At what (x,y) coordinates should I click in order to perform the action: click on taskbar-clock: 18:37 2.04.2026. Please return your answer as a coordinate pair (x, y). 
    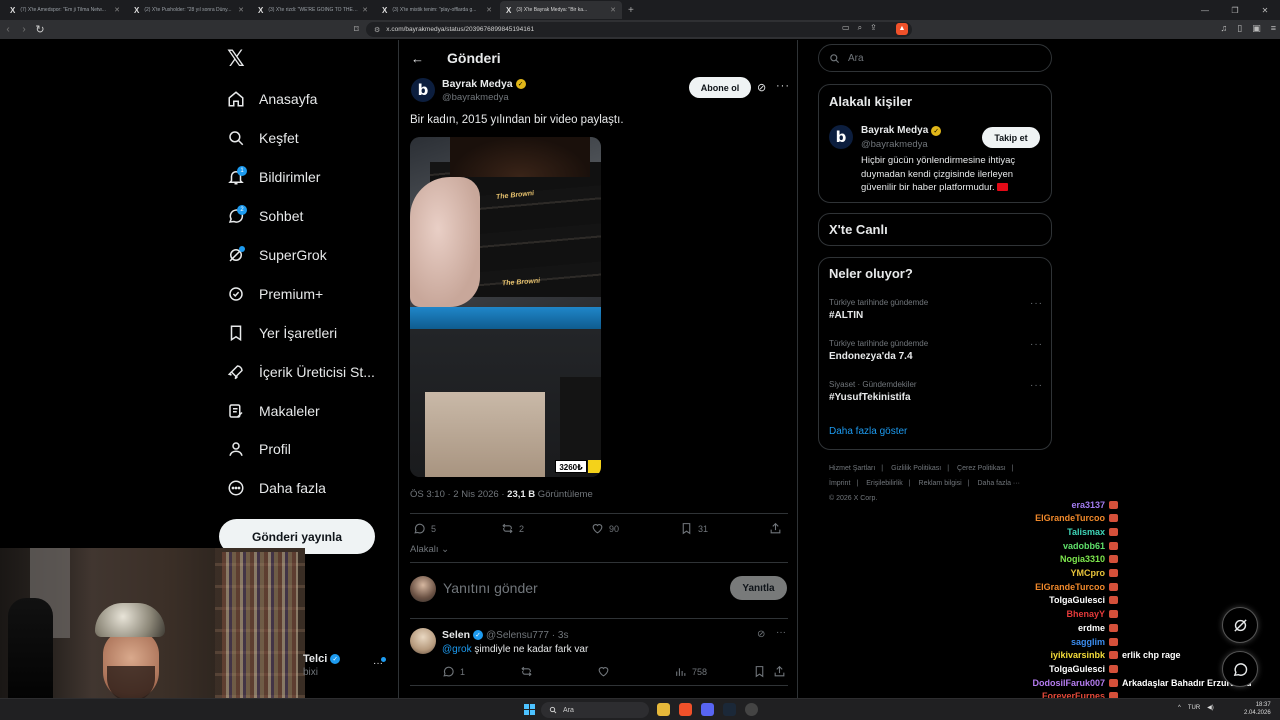
    Looking at the image, I should click on (1257, 709).